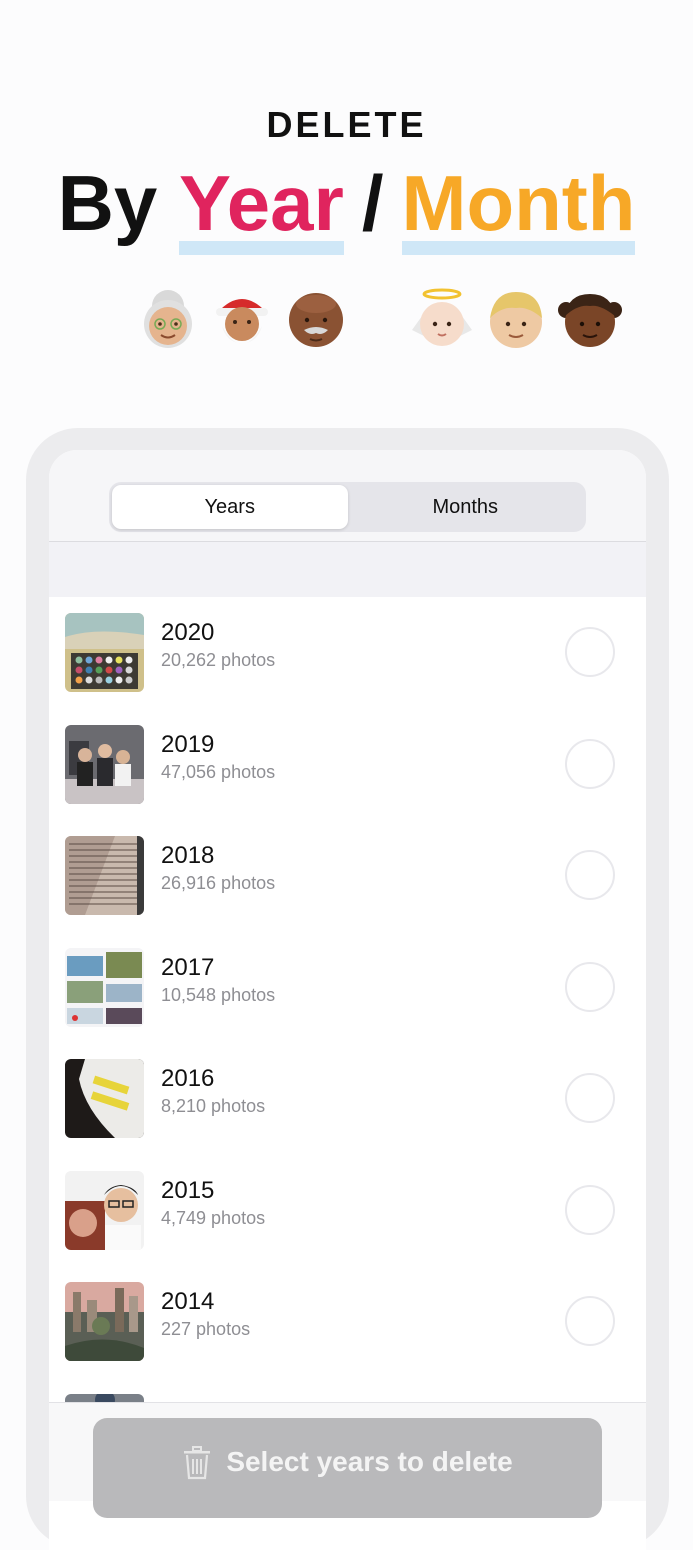 The height and width of the screenshot is (1550, 693). Describe the element at coordinates (188, 855) in the screenshot. I see `year-label: 2018` at that location.